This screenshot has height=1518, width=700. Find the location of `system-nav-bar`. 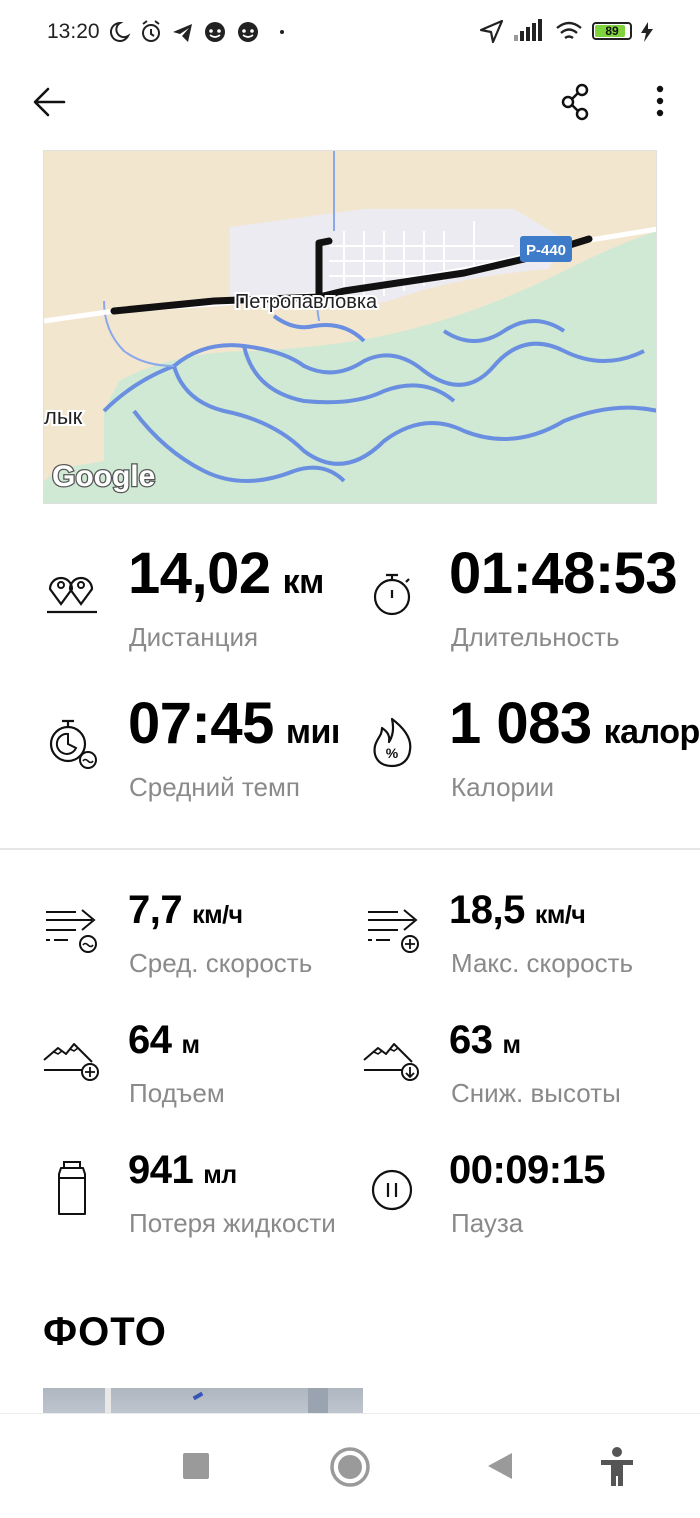

system-nav-bar is located at coordinates (350, 1465).